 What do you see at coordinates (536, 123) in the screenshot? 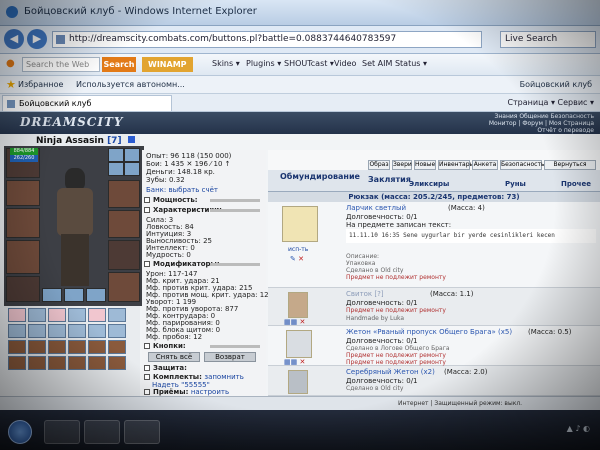
I see `game-nav-line: Монитор | Форум | Моя Страница` at bounding box center [536, 123].